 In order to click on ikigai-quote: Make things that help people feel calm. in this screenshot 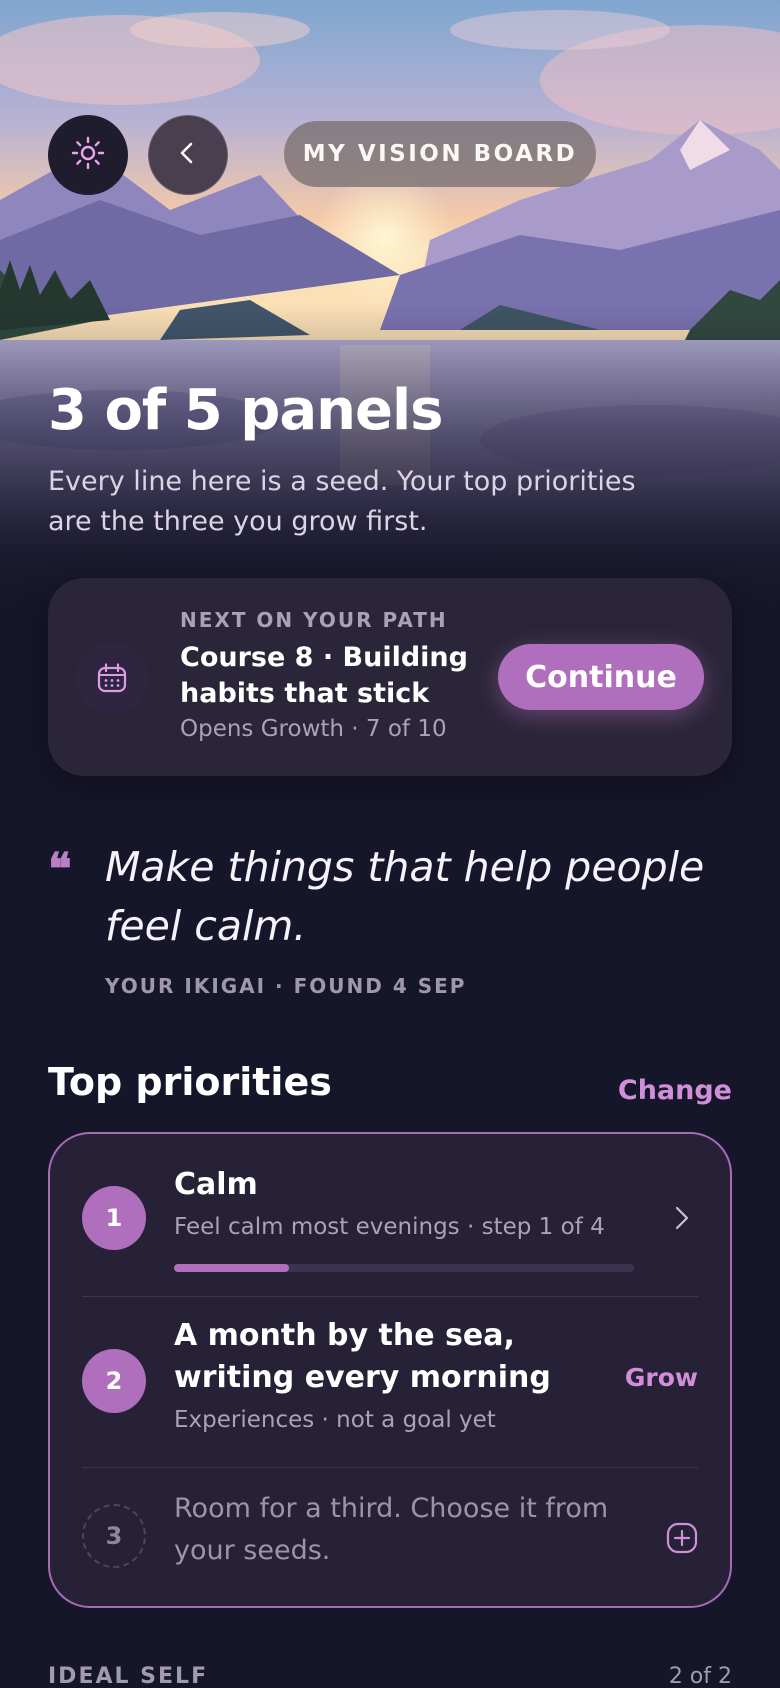, I will do `click(405, 896)`.